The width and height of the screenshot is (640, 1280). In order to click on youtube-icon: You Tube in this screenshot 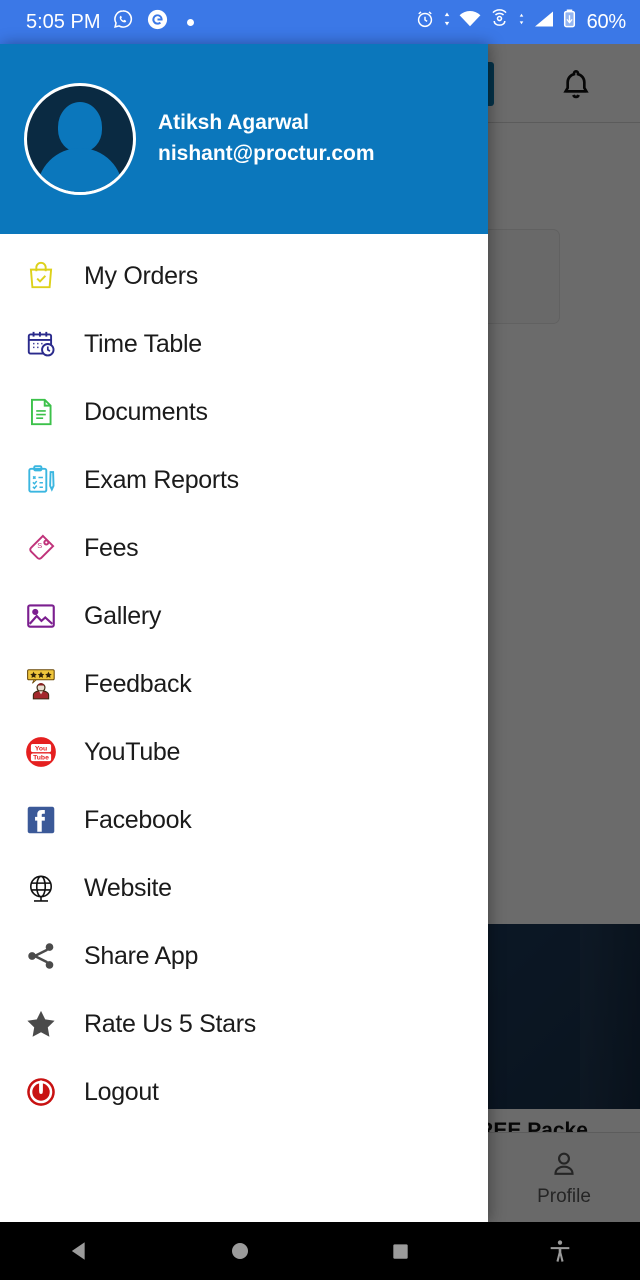, I will do `click(41, 752)`.